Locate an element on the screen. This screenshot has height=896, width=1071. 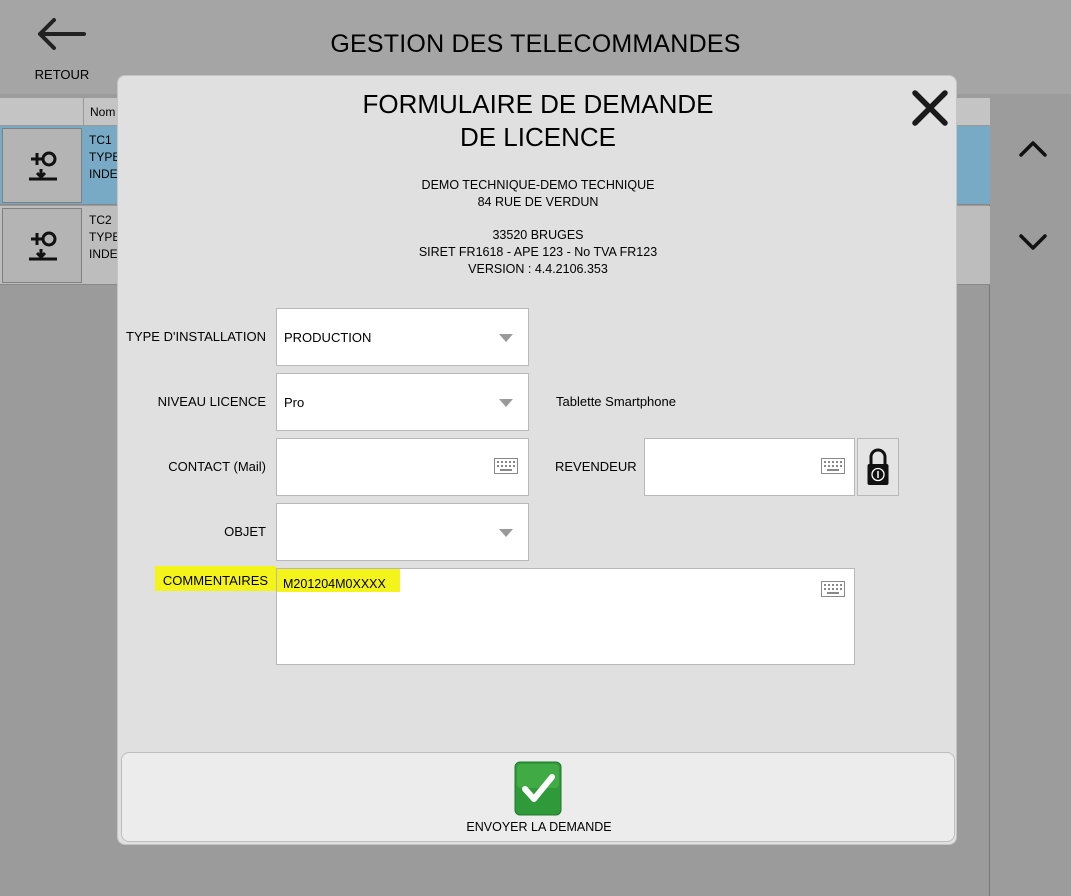
type-installation-value: PRODUCTION is located at coordinates (328, 337).